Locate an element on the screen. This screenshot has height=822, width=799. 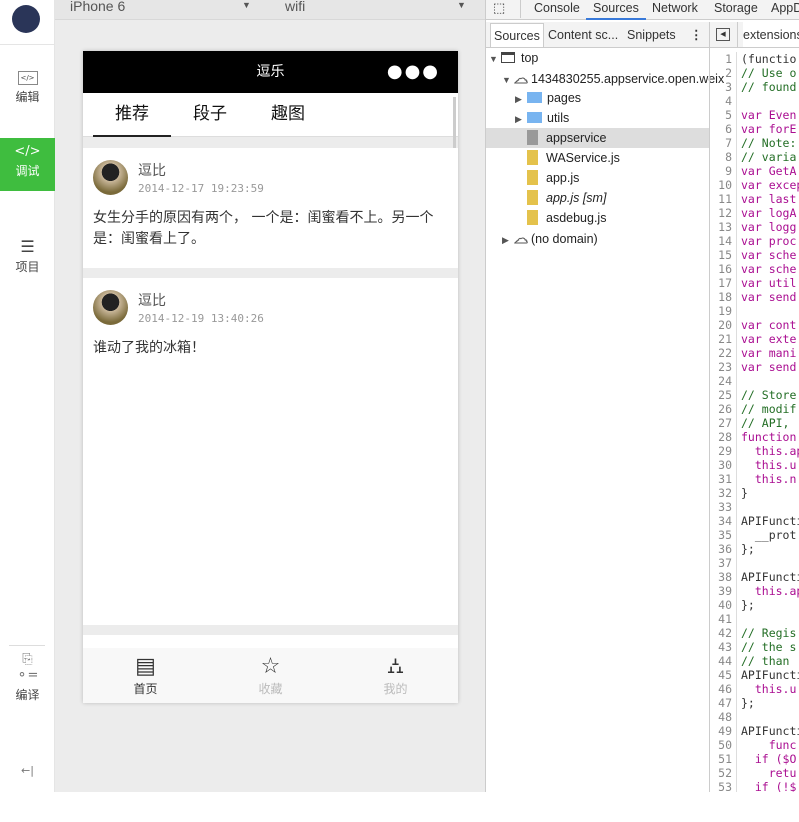
tree-item: app.js [sm] is located at coordinates (597, 198).